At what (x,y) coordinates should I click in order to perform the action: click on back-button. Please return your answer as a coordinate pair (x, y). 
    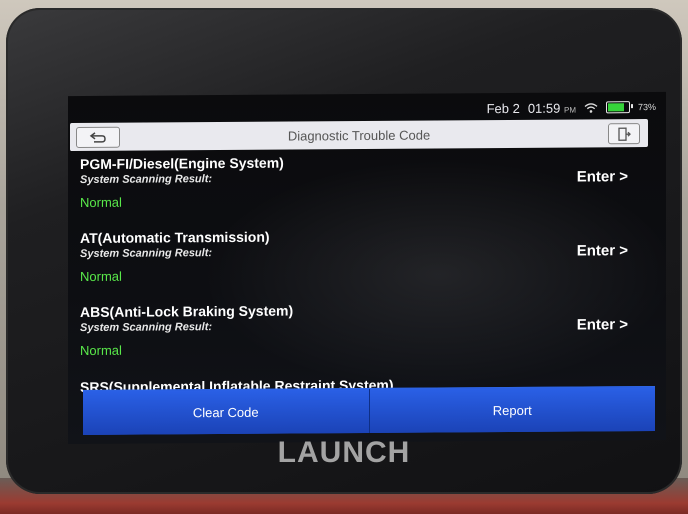
    Looking at the image, I should click on (98, 137).